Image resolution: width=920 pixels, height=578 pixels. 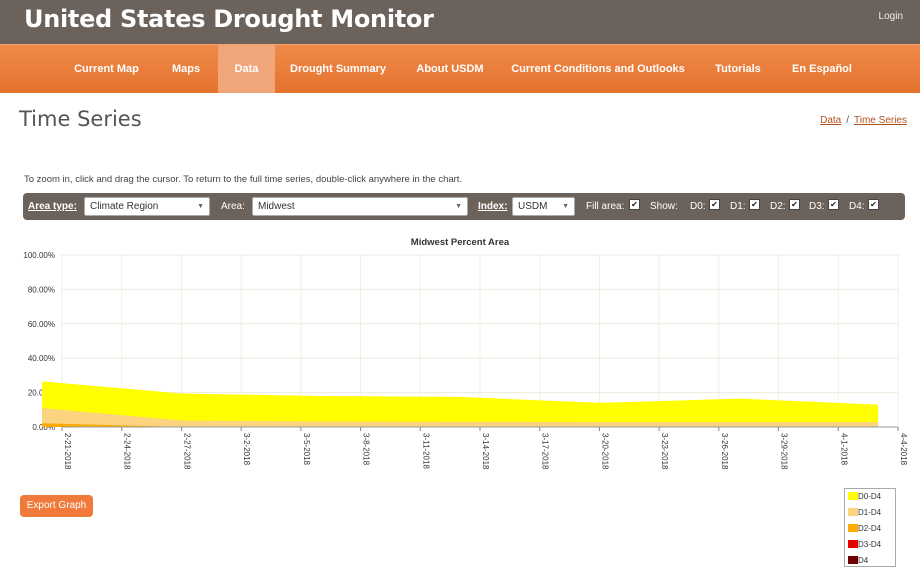 What do you see at coordinates (664, 451) in the screenshot?
I see `x-tick-label: 3-23-2018` at bounding box center [664, 451].